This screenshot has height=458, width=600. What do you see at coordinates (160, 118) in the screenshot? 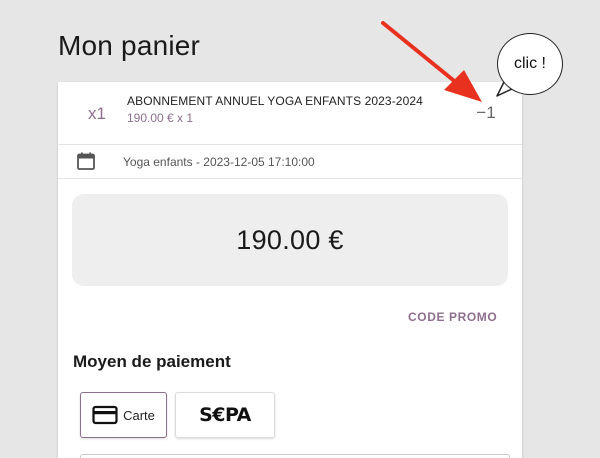
I see `item-price-line: 190.00 € x 1` at bounding box center [160, 118].